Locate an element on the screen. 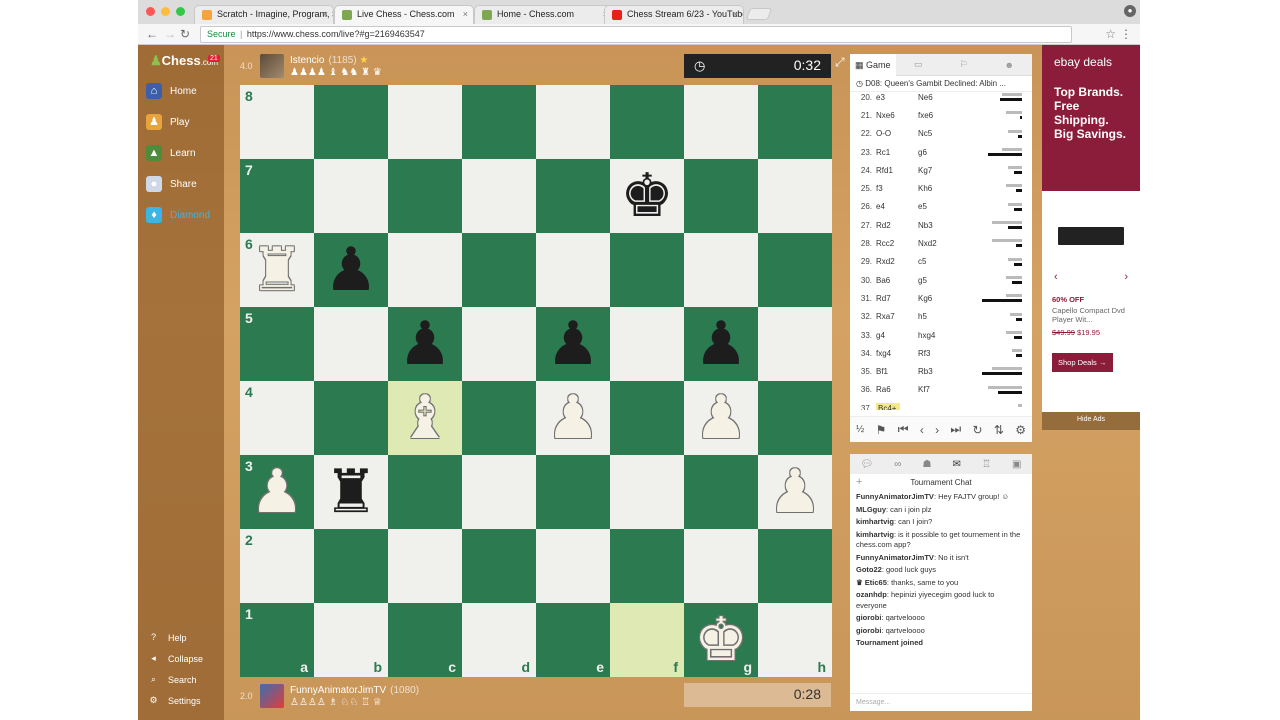  white-move: fxg4 is located at coordinates (897, 353).